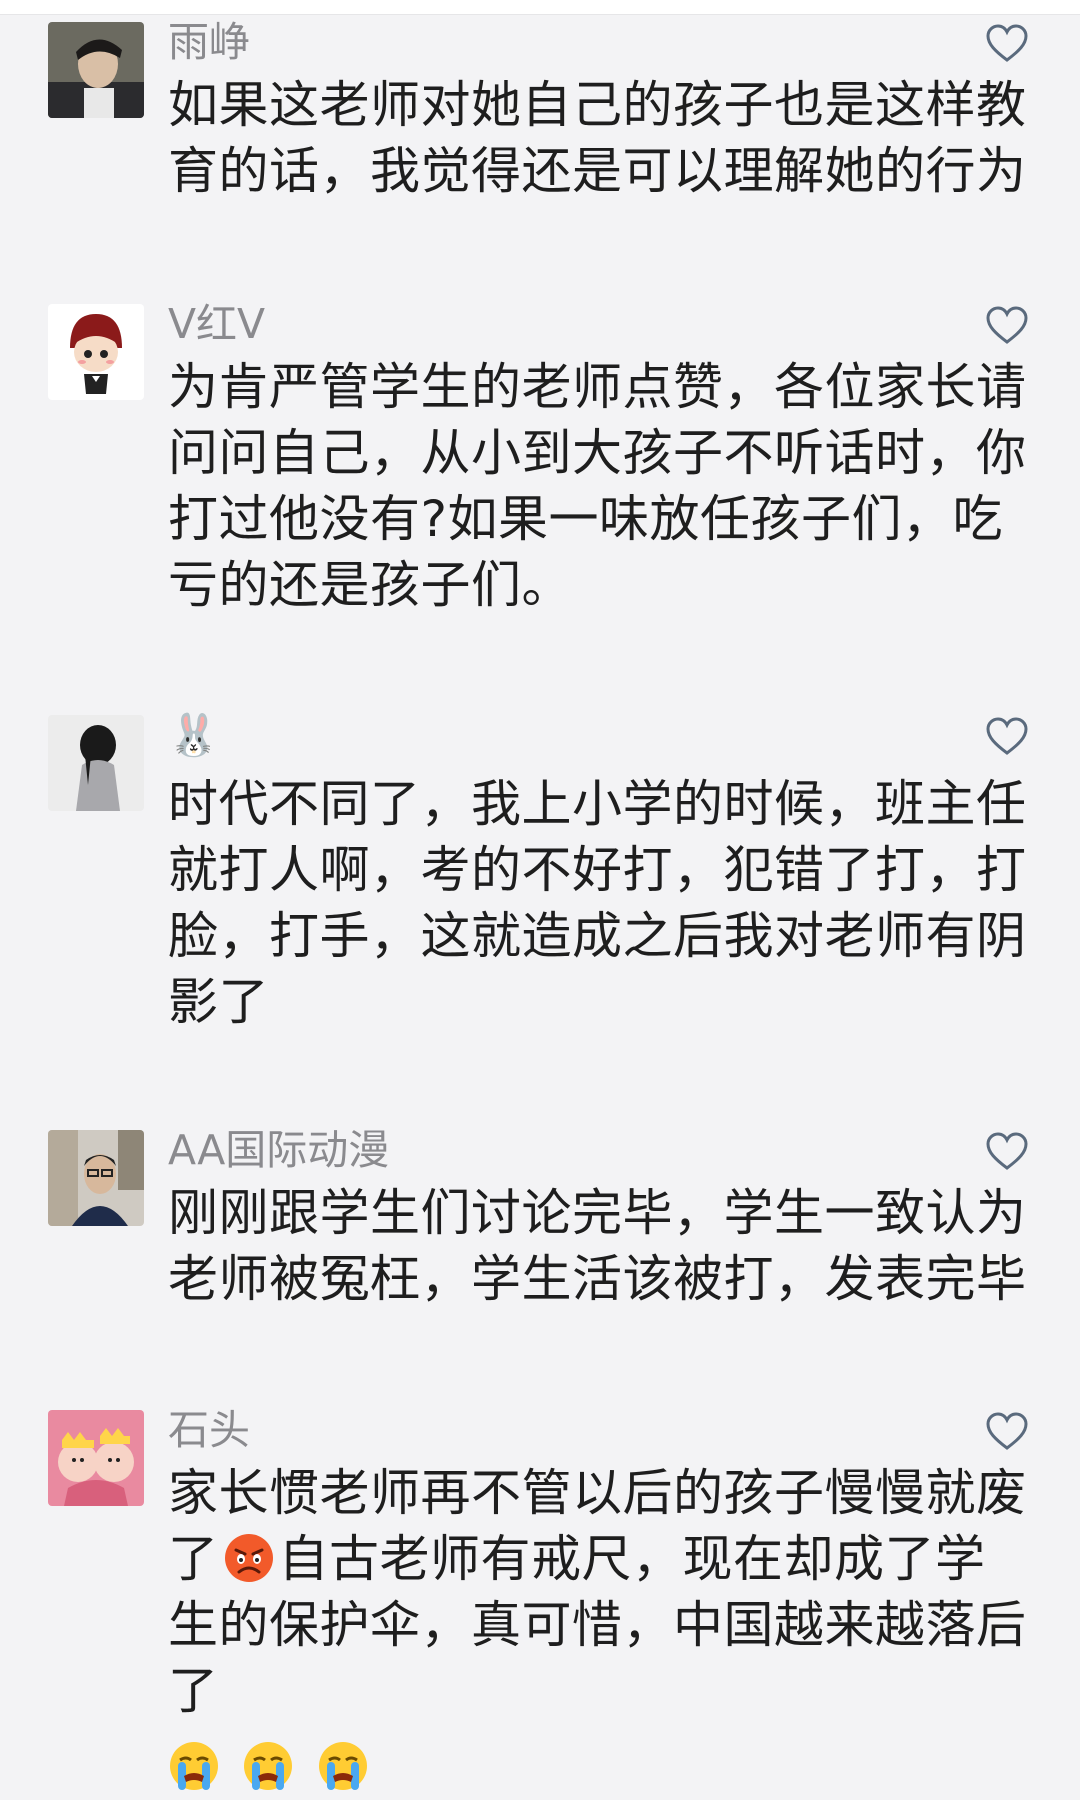 The width and height of the screenshot is (1080, 1800). I want to click on username: AA国际动漫, so click(278, 1150).